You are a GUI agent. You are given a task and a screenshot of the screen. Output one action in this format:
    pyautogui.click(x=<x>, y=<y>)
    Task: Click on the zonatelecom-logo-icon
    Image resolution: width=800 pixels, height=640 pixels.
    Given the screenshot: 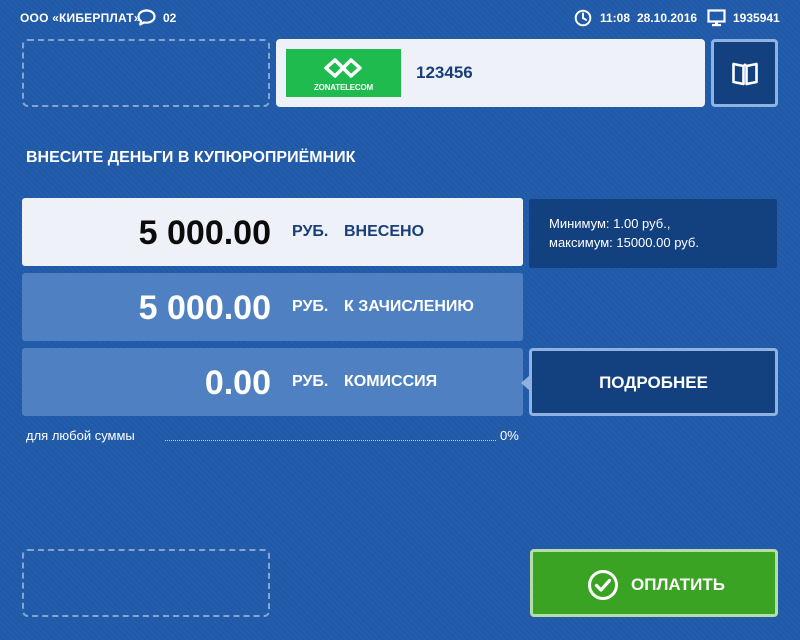 What is the action you would take?
    pyautogui.click(x=343, y=68)
    